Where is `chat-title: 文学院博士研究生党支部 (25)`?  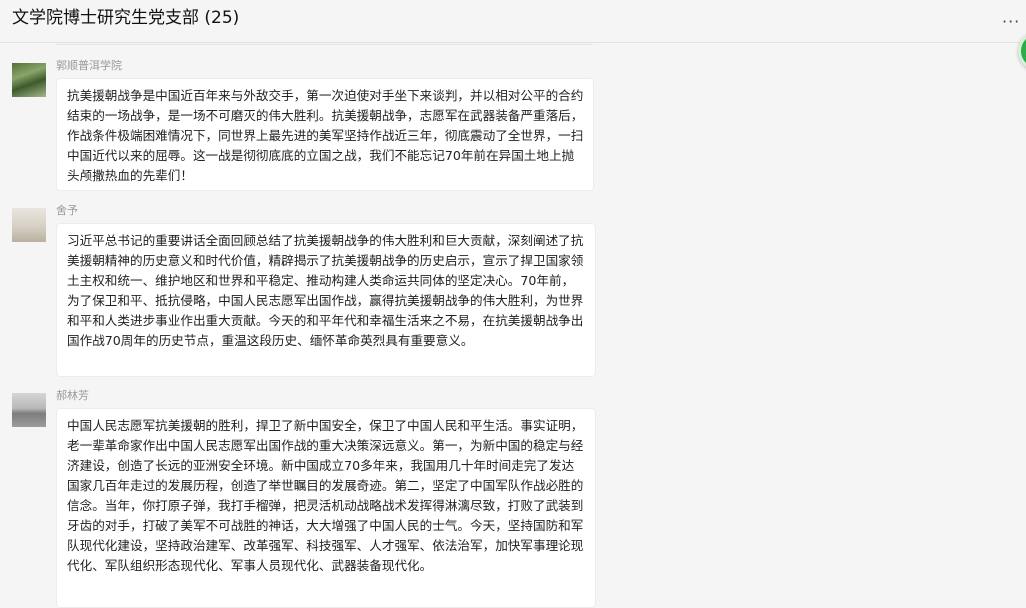
chat-title: 文学院博士研究生党支部 (25) is located at coordinates (126, 18).